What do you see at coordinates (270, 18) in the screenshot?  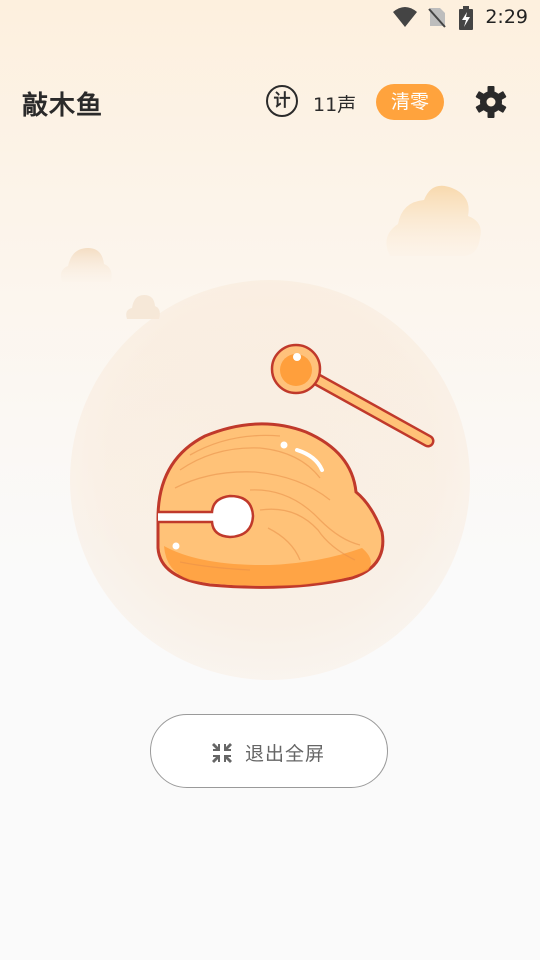 I see `status-bar: 2:29` at bounding box center [270, 18].